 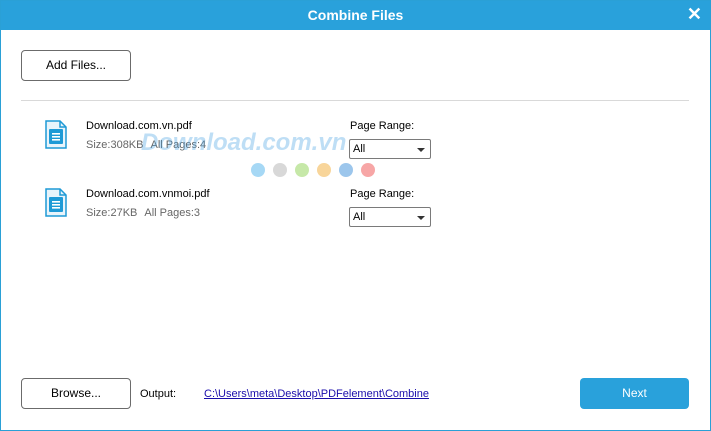 What do you see at coordinates (115, 145) in the screenshot?
I see `file-size: Size:308KB` at bounding box center [115, 145].